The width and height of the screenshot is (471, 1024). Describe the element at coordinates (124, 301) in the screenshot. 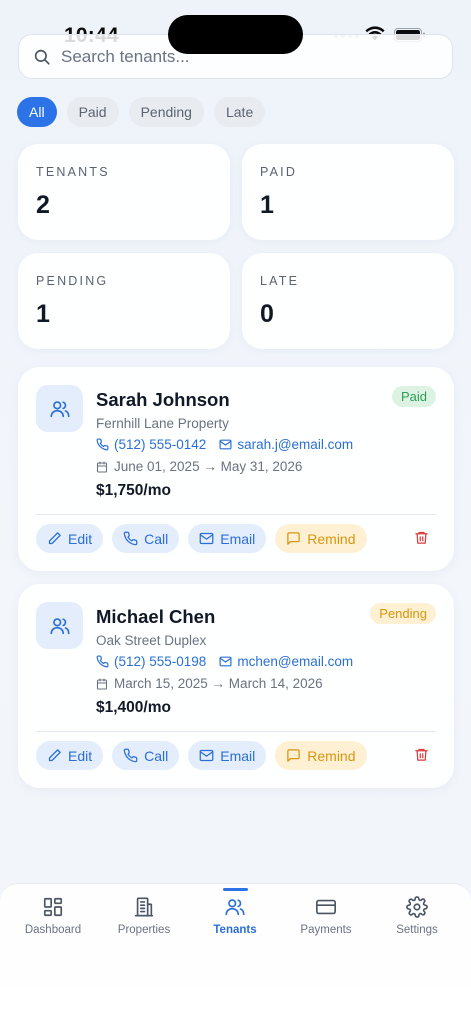

I see `stat-card-pending: PENDING 1` at that location.